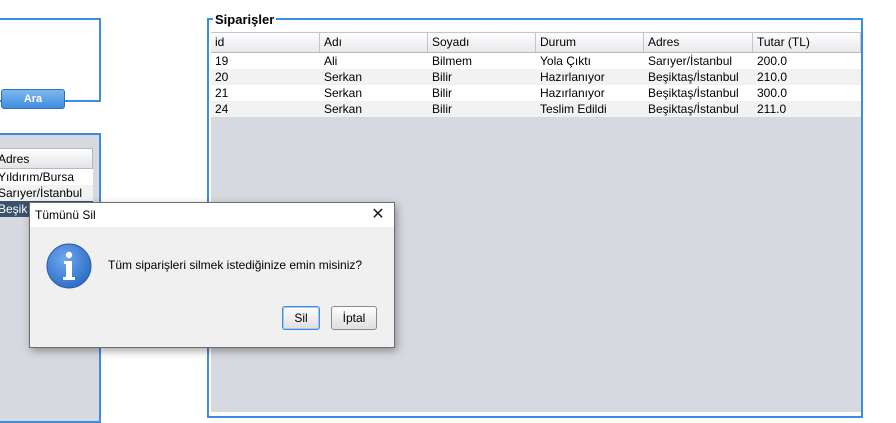  What do you see at coordinates (565, 61) in the screenshot?
I see `cell-durum: Yola Çıktı` at bounding box center [565, 61].